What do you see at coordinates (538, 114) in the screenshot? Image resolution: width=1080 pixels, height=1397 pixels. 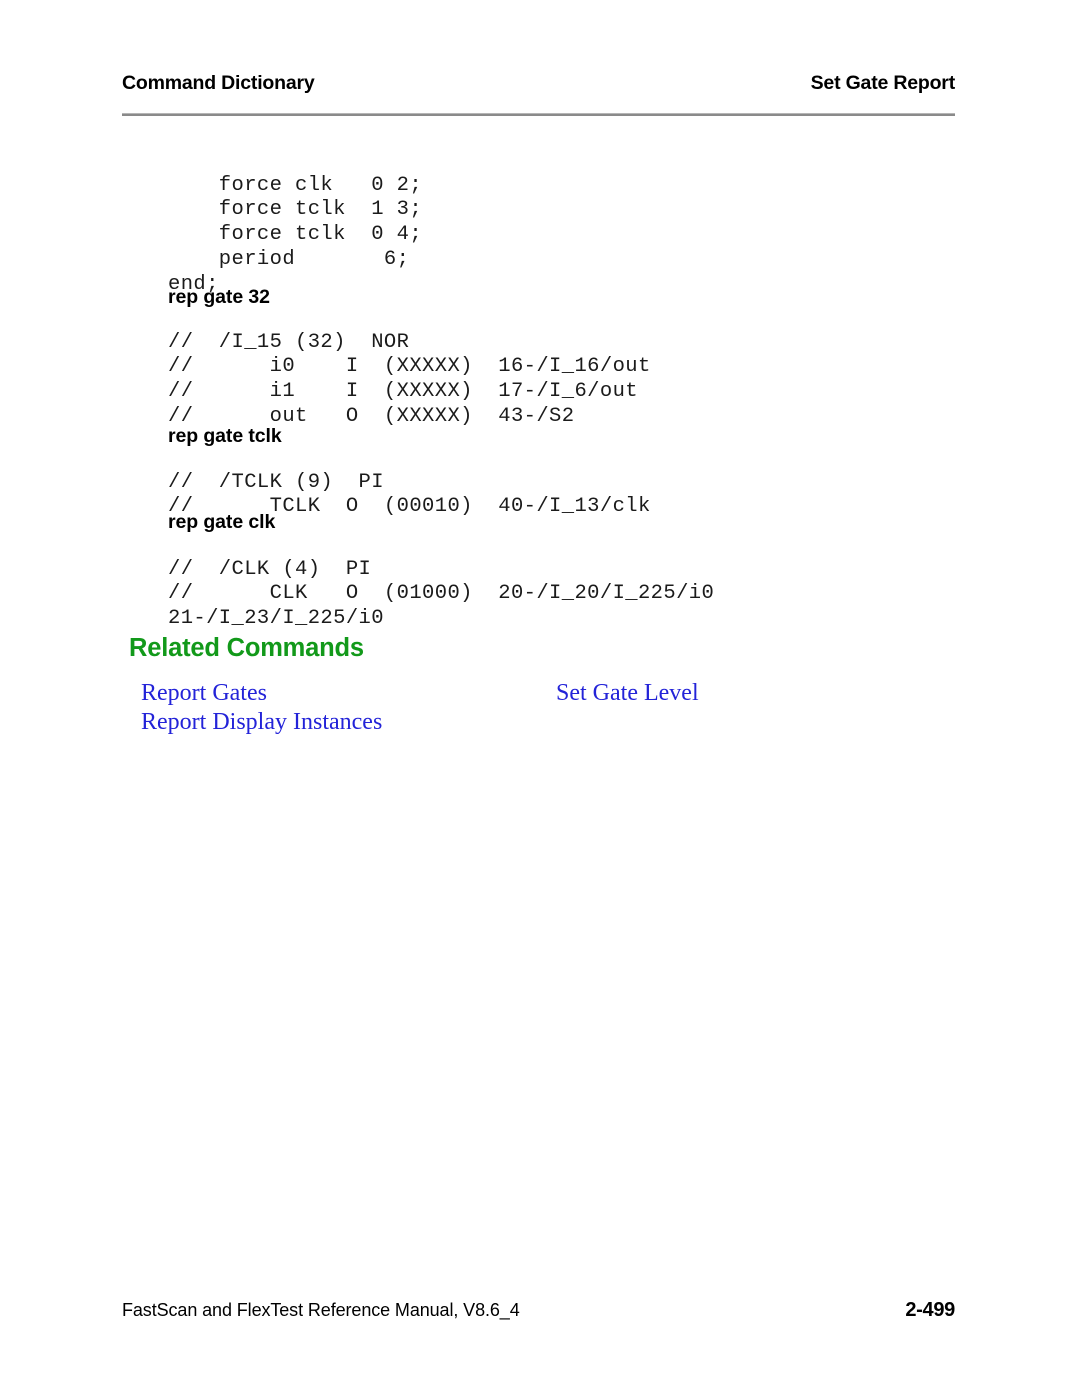 I see `header-divider-rule` at bounding box center [538, 114].